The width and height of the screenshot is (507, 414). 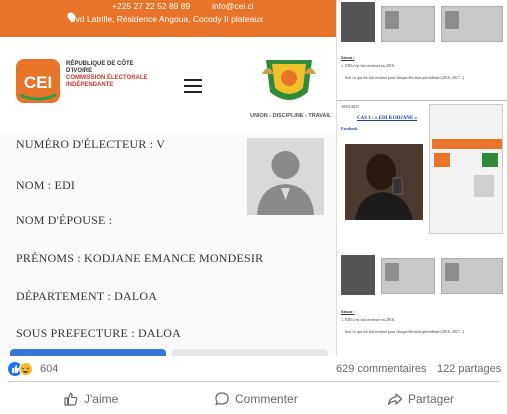 I want to click on field-first-names: PRÉNOMS : KODJANE EMANCE MONDESIR, so click(x=140, y=258).